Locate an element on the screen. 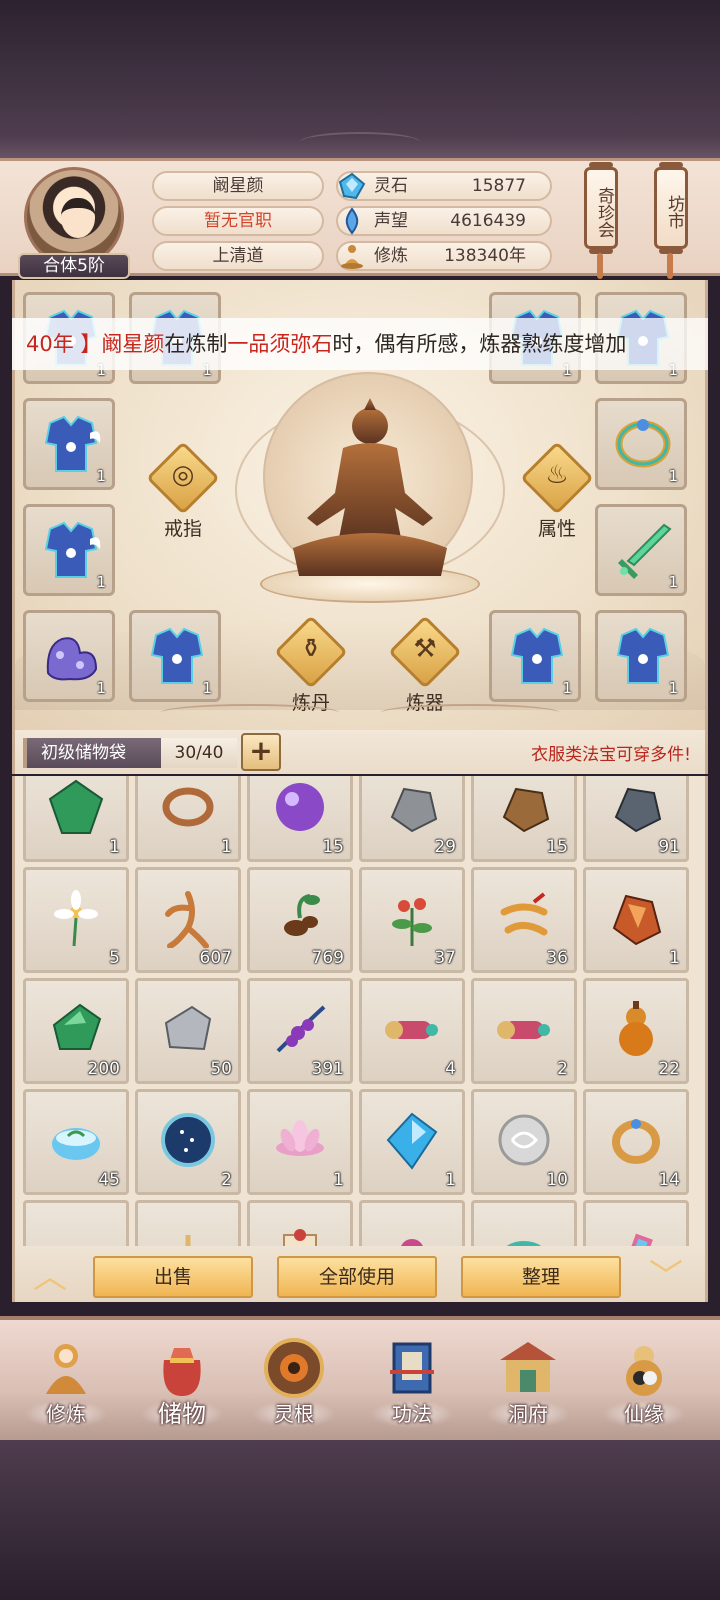 This screenshot has width=720, height=1600. inventory-item: 37 is located at coordinates (412, 920).